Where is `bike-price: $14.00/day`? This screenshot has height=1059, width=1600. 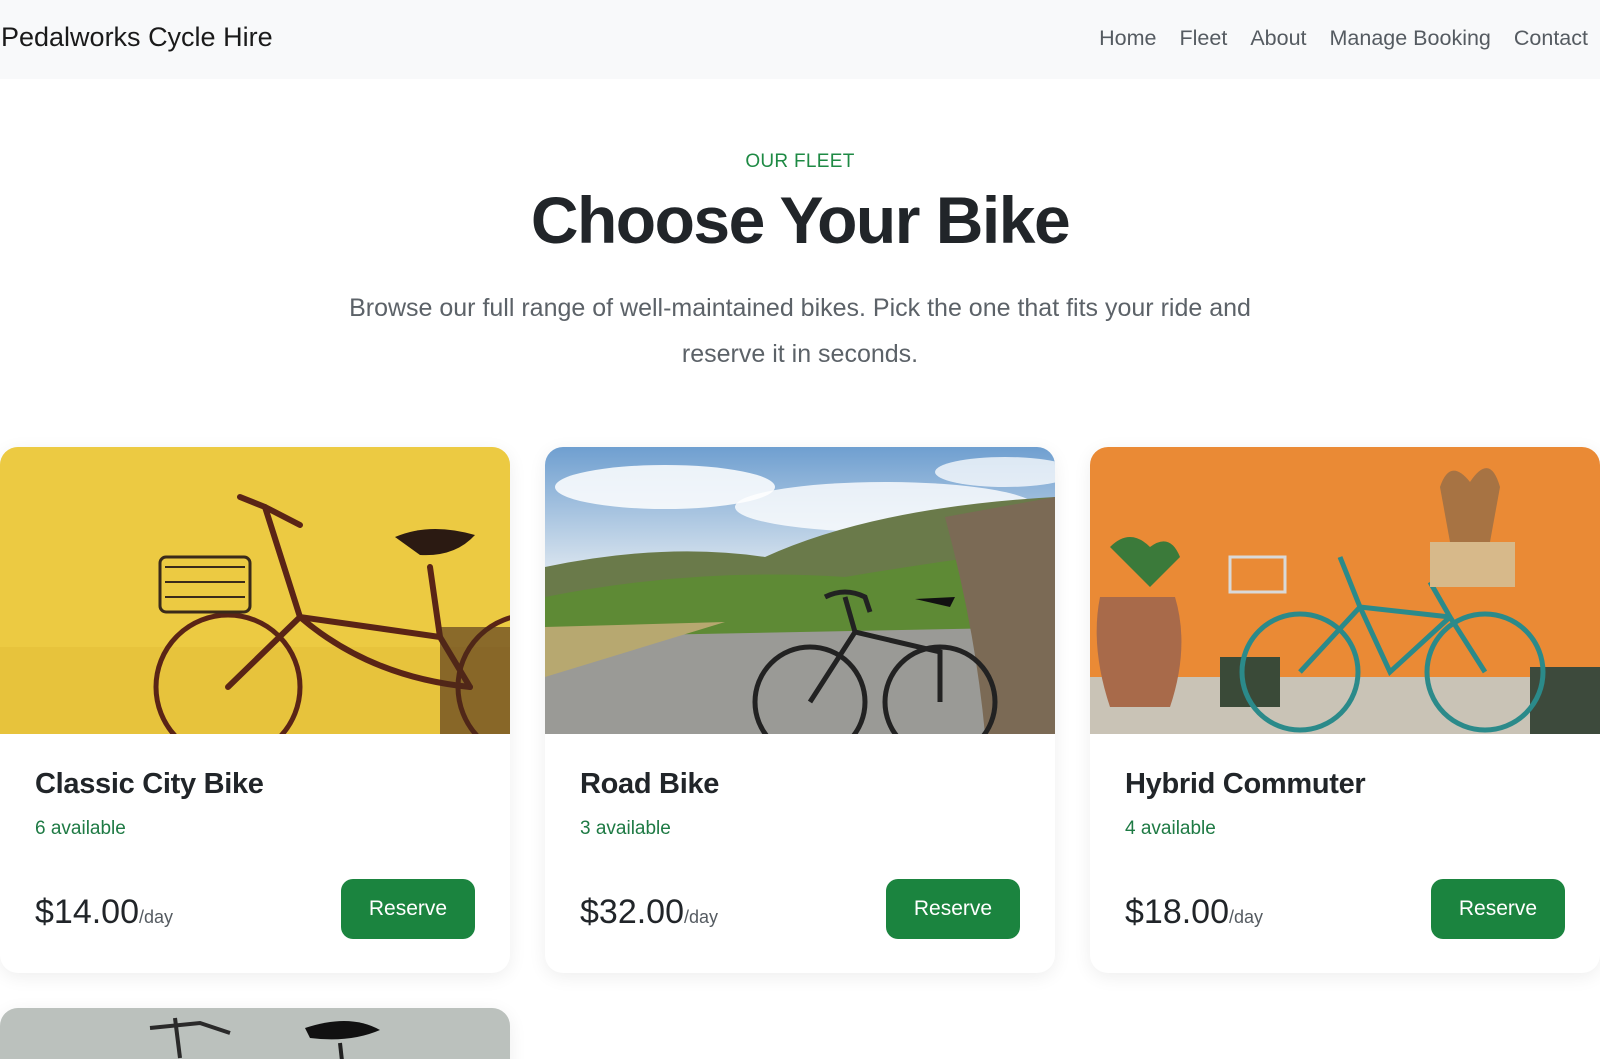 bike-price: $14.00/day is located at coordinates (104, 912).